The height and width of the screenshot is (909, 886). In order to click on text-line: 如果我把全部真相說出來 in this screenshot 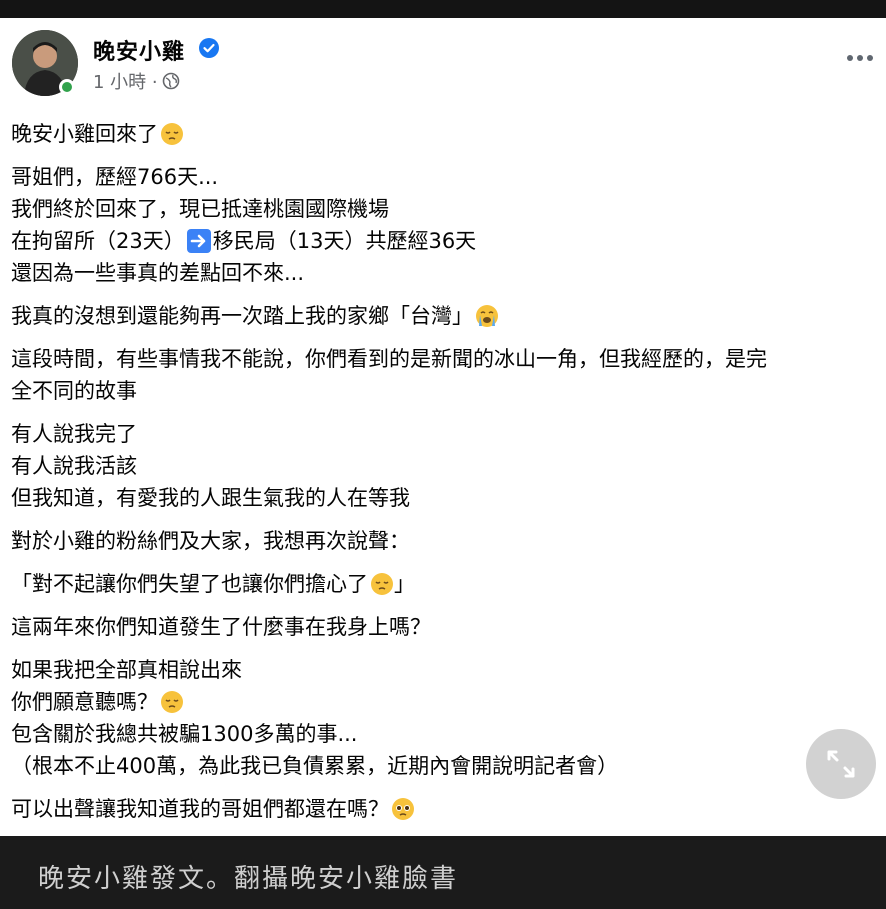, I will do `click(126, 670)`.